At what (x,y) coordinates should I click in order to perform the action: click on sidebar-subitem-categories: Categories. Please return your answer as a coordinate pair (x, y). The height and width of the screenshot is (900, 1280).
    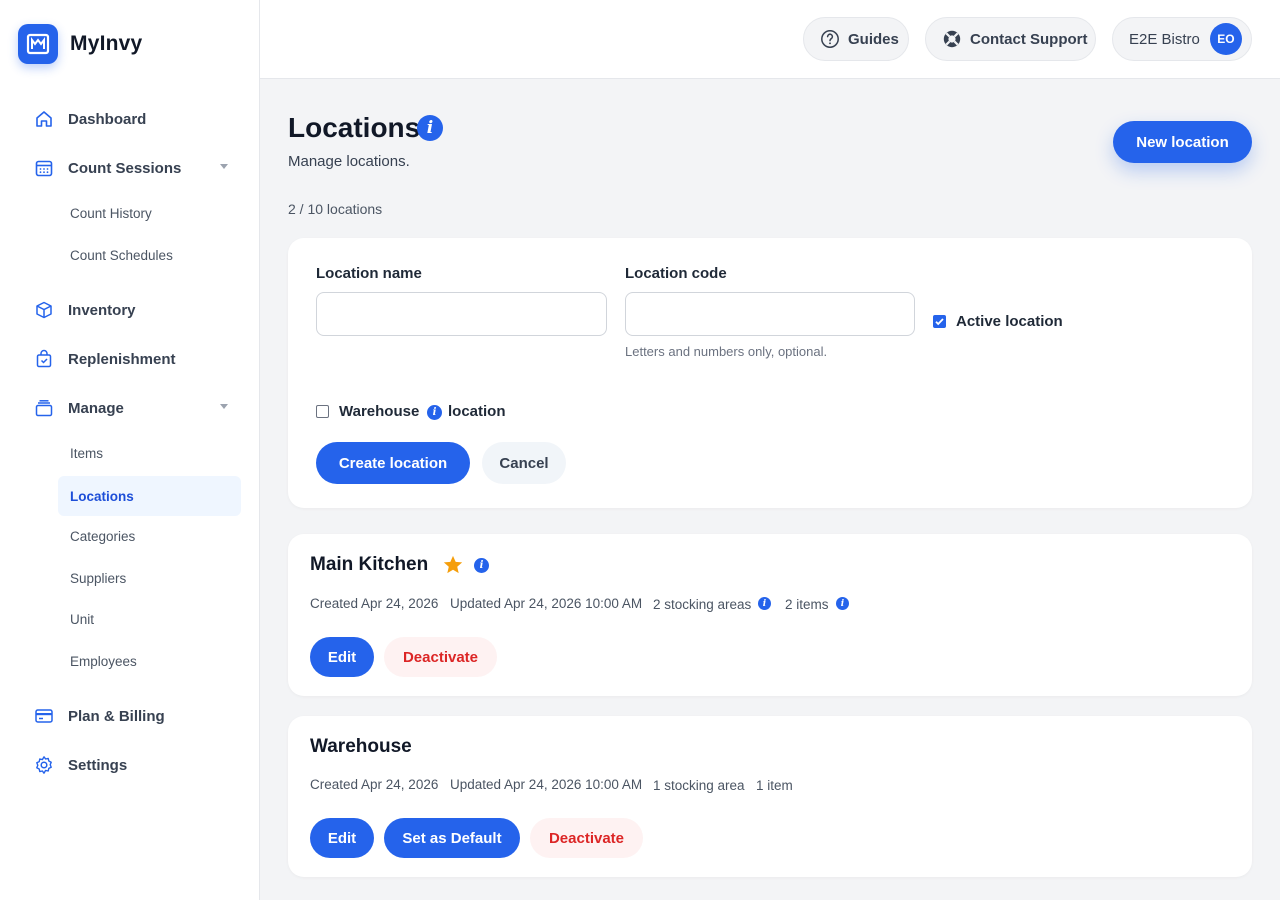
    Looking at the image, I should click on (149, 536).